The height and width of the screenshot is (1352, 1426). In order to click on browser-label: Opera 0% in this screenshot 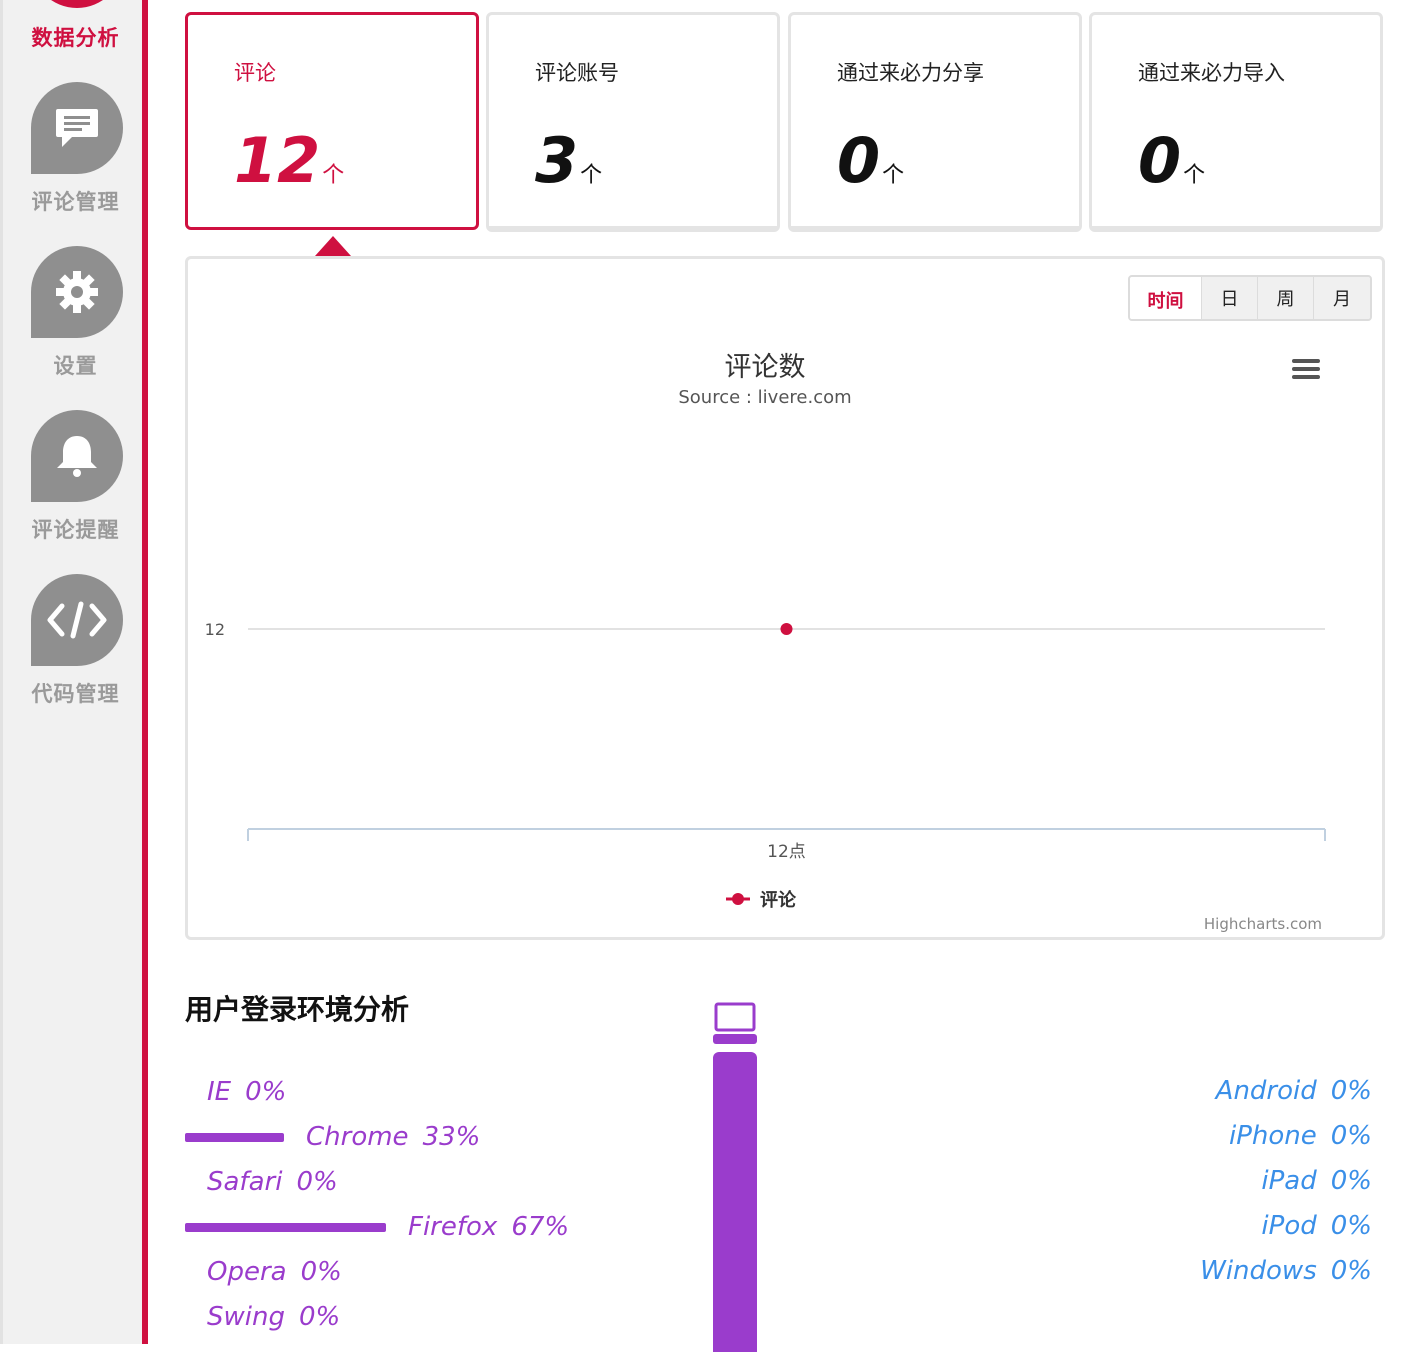, I will do `click(274, 1272)`.